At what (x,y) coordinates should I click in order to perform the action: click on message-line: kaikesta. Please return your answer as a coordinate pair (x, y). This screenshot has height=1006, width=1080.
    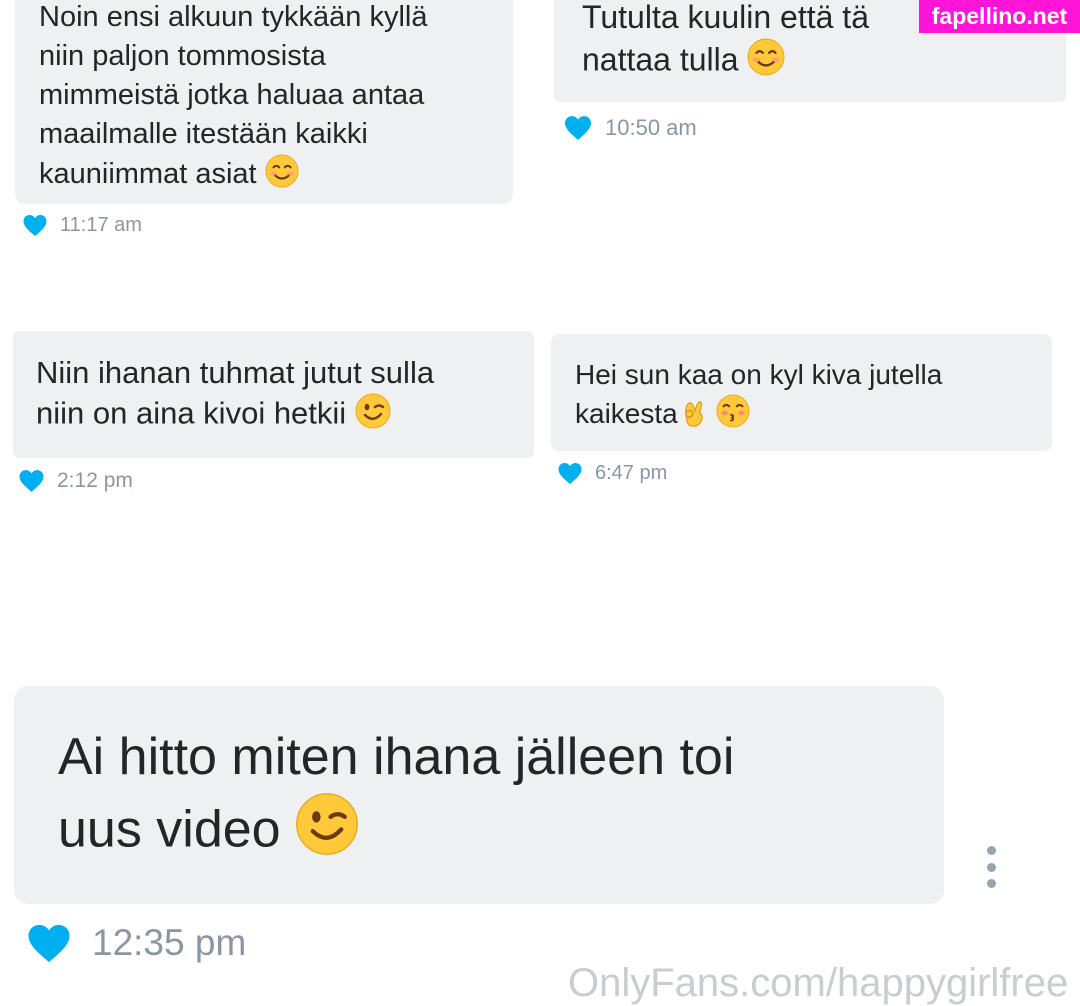
    Looking at the image, I should click on (813, 416).